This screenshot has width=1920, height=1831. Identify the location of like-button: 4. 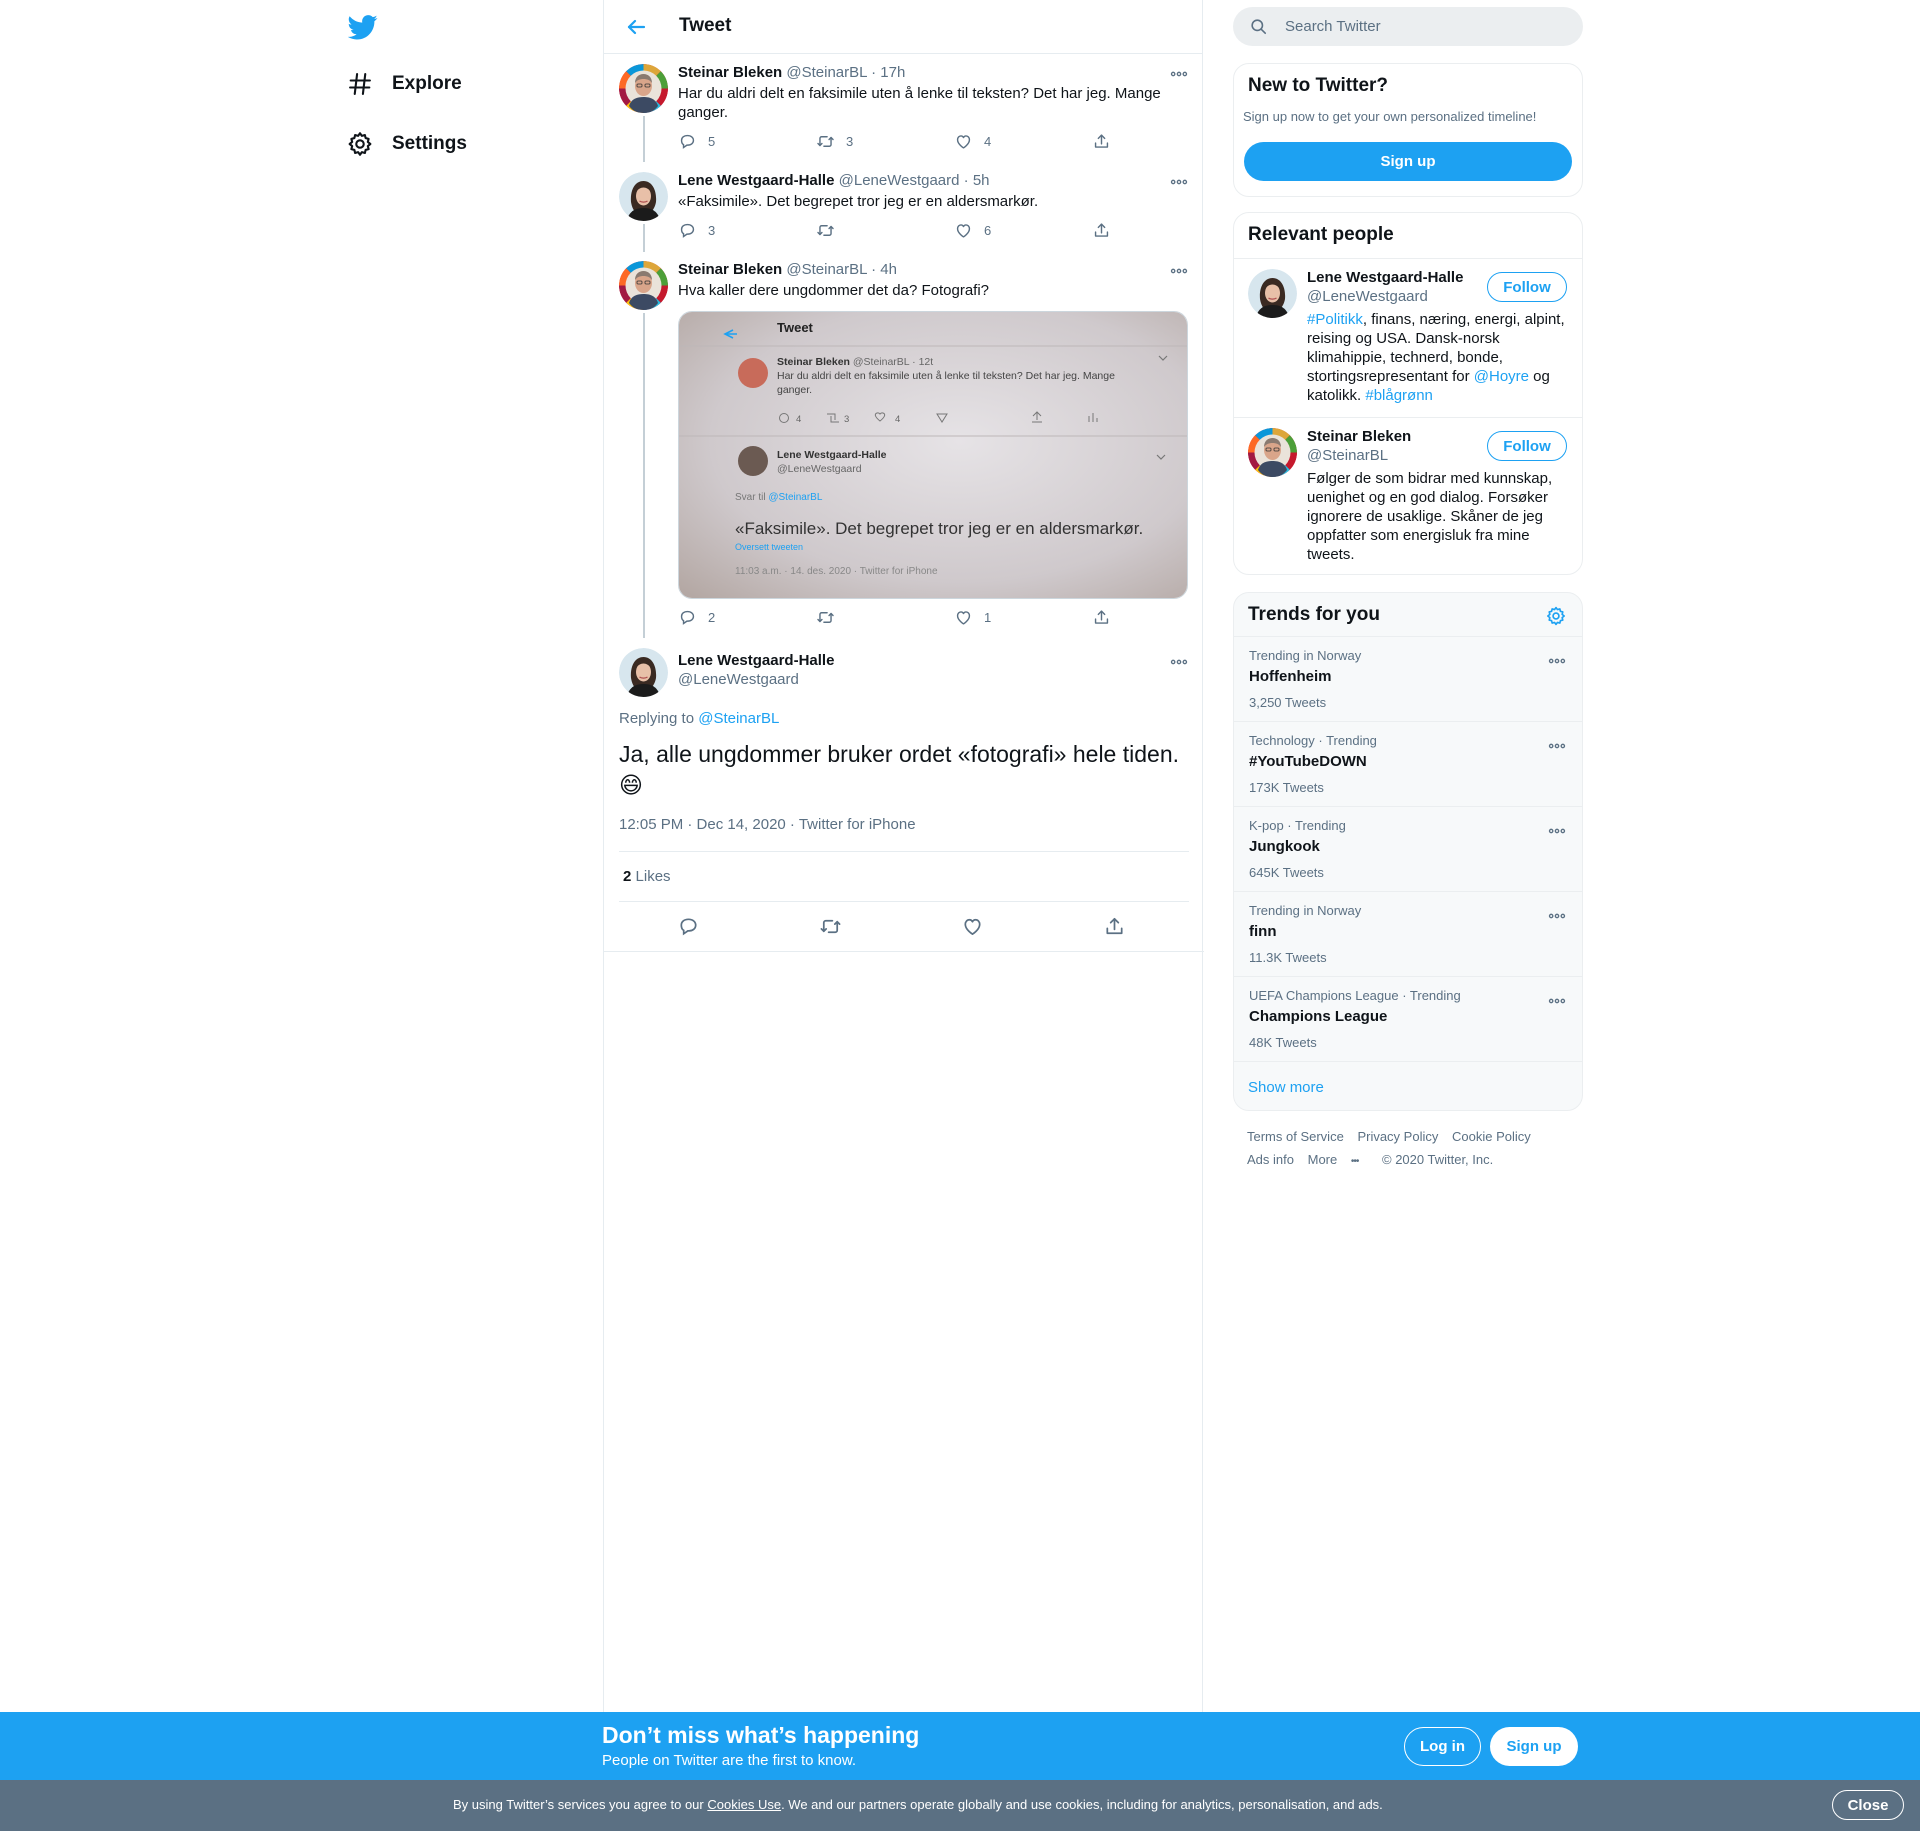
(972, 141).